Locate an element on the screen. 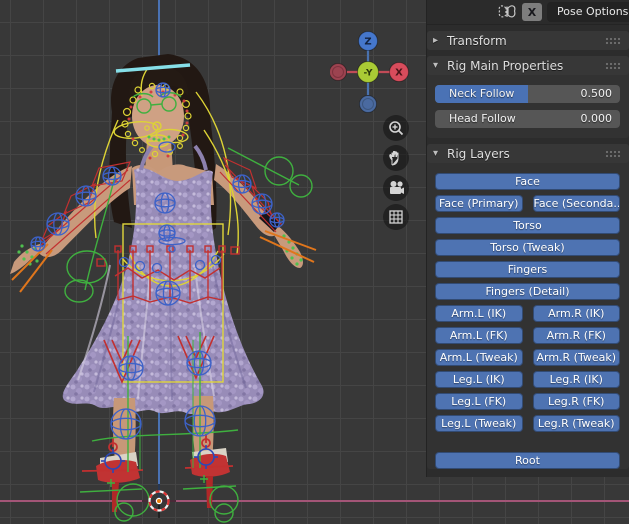 This screenshot has width=629, height=524. panel-header-rig-main-properties: ▾ Rig Main Properties is located at coordinates (528, 65).